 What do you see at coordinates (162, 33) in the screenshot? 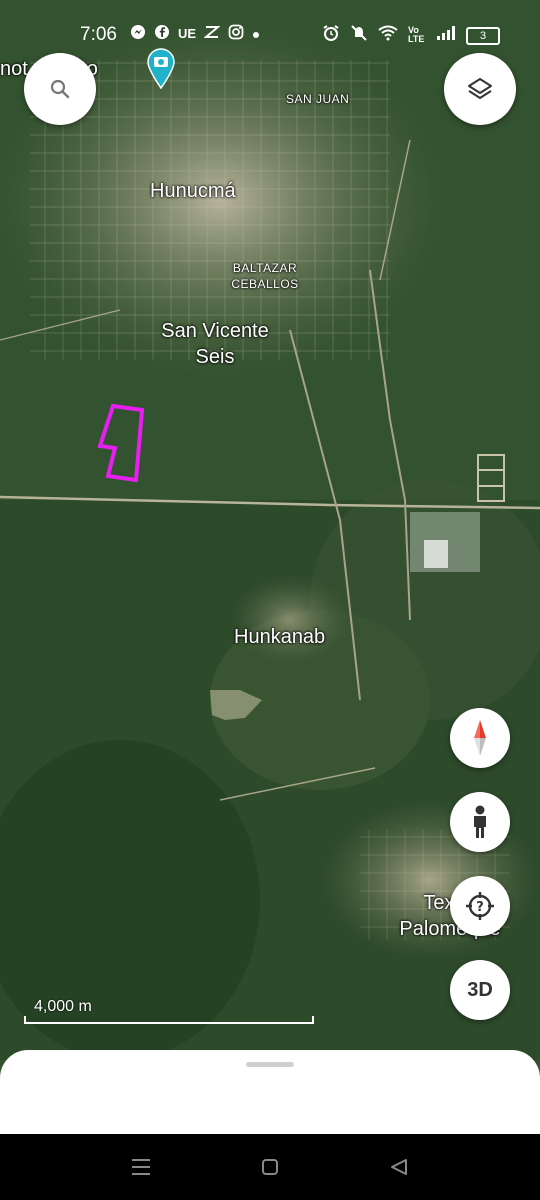
I see `facebook-icon` at bounding box center [162, 33].